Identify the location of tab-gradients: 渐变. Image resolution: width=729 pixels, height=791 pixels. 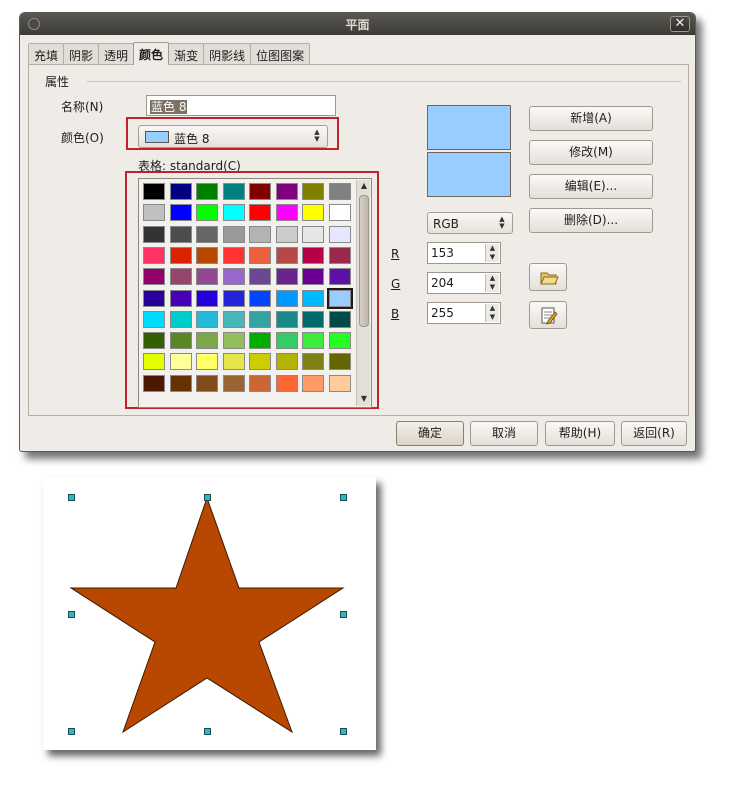
(186, 53).